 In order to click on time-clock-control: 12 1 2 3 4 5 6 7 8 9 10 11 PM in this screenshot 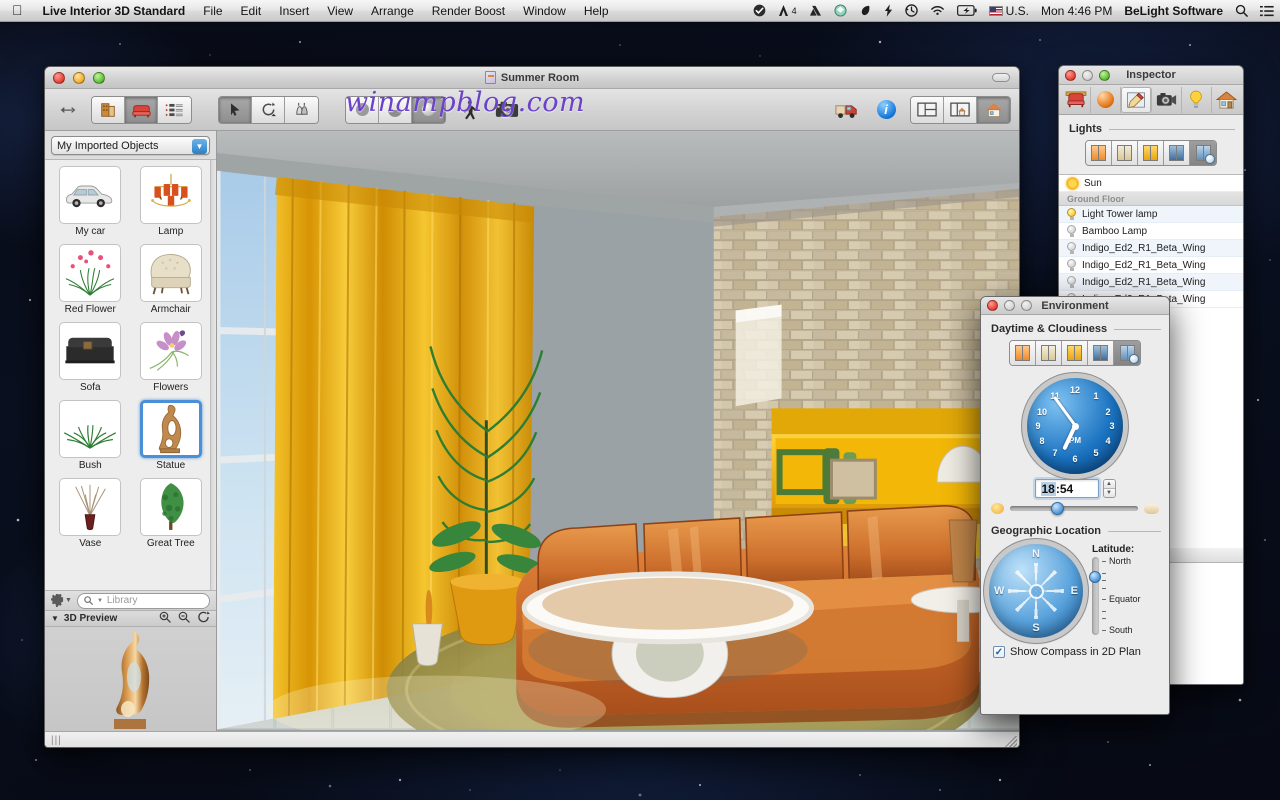, I will do `click(1075, 425)`.